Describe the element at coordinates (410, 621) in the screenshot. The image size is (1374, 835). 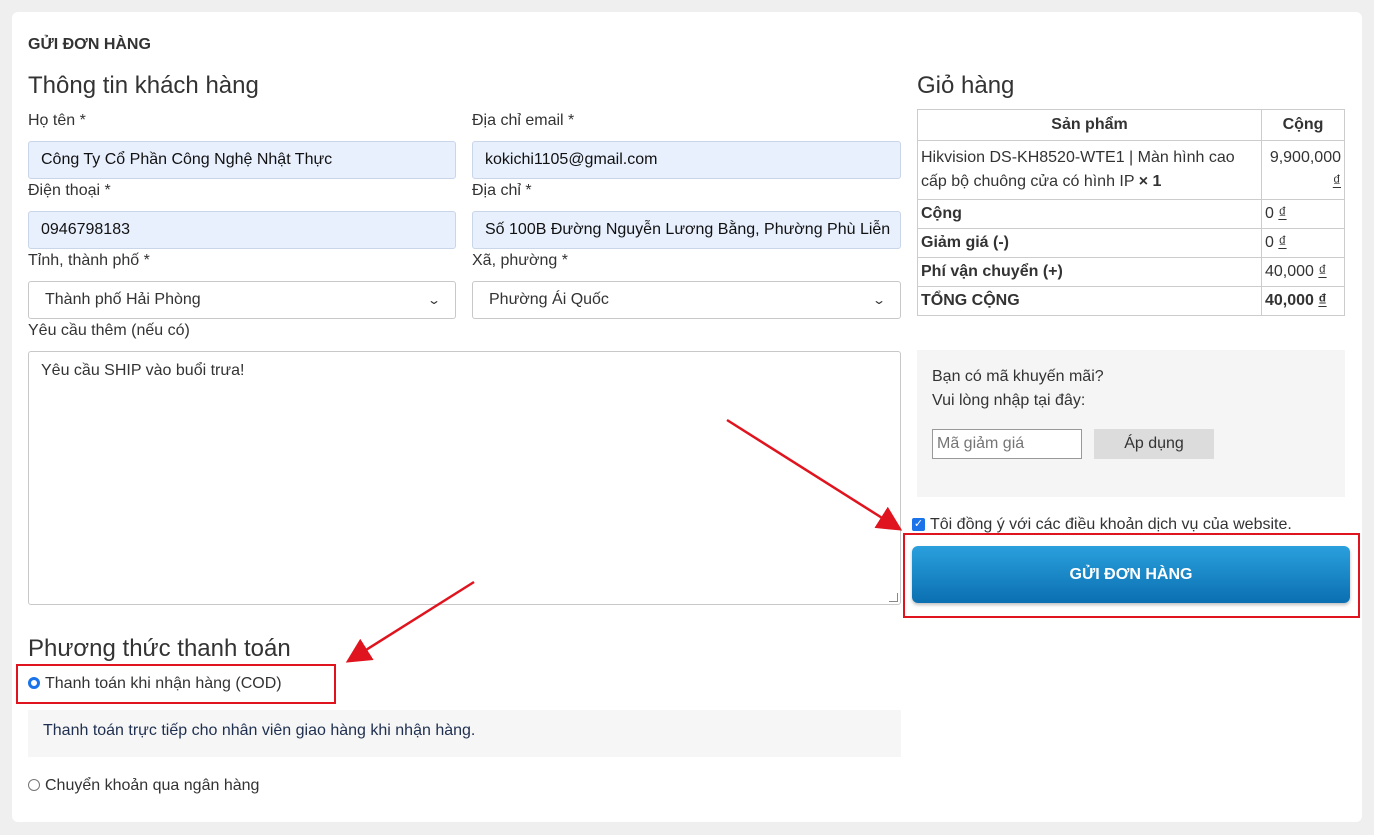
I see `arrow-to-cod-icon` at that location.